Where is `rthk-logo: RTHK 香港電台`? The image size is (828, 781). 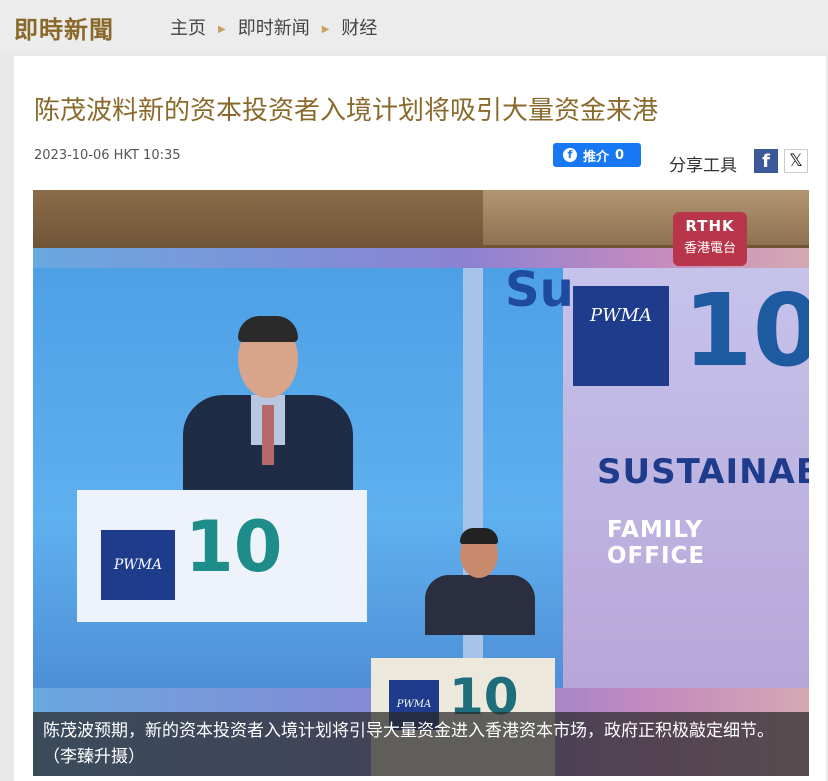
rthk-logo: RTHK 香港電台 is located at coordinates (710, 239).